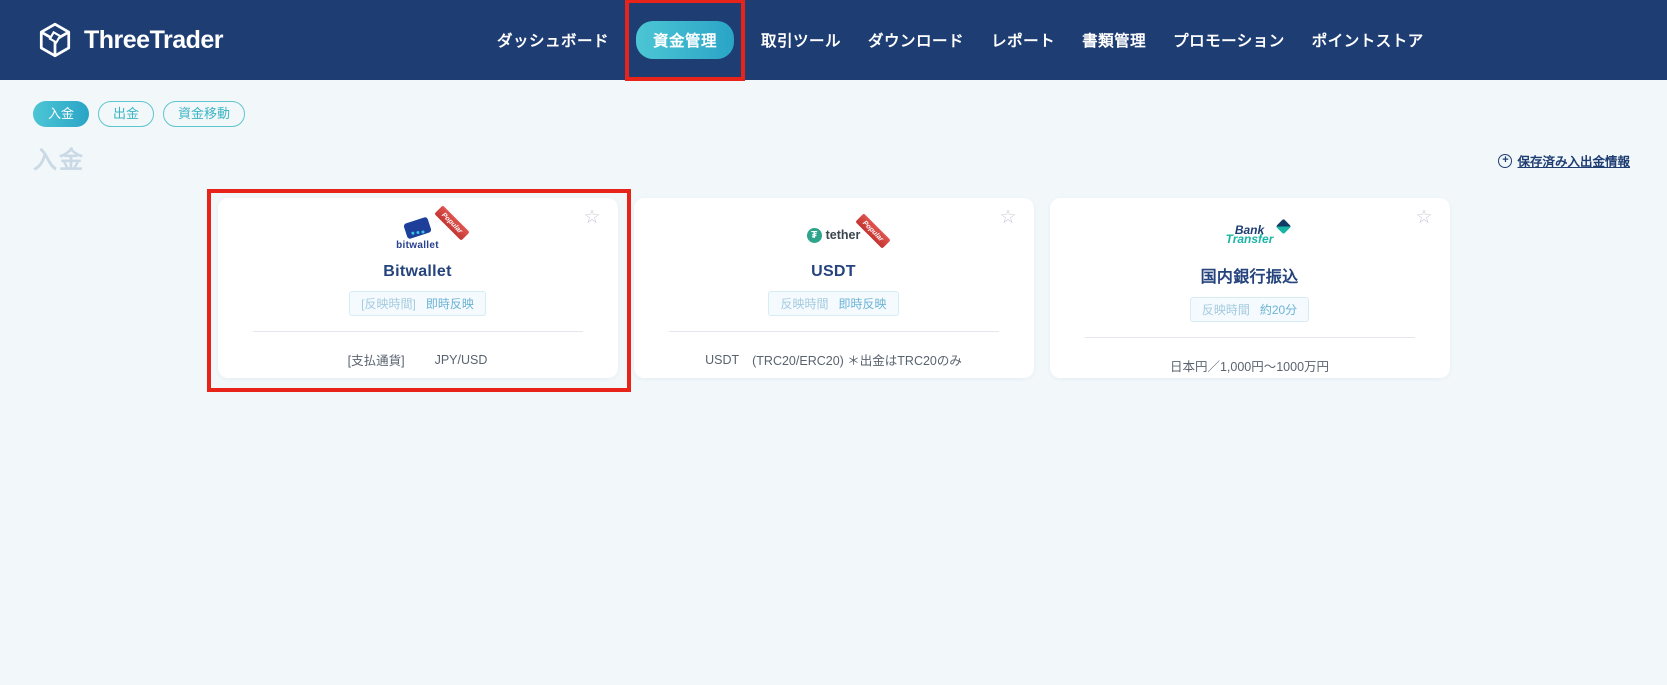 This screenshot has width=1667, height=685. What do you see at coordinates (417, 227) in the screenshot?
I see `bitwallet-wallet-icon` at bounding box center [417, 227].